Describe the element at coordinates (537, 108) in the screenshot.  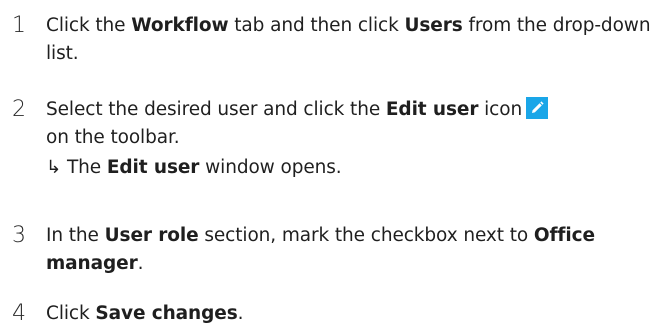
I see `pencil-edit-icon` at that location.